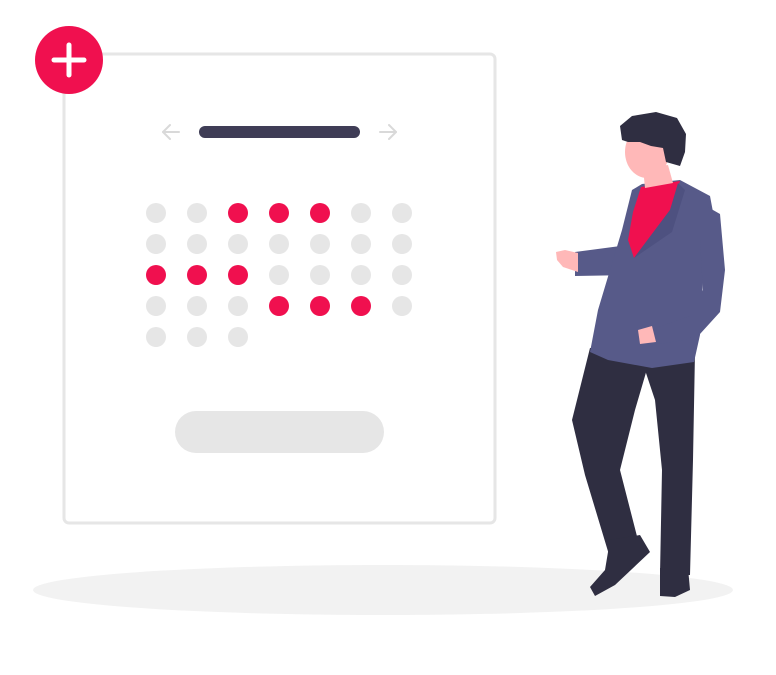 The image size is (776, 675). What do you see at coordinates (279, 132) in the screenshot?
I see `month-title-bar` at bounding box center [279, 132].